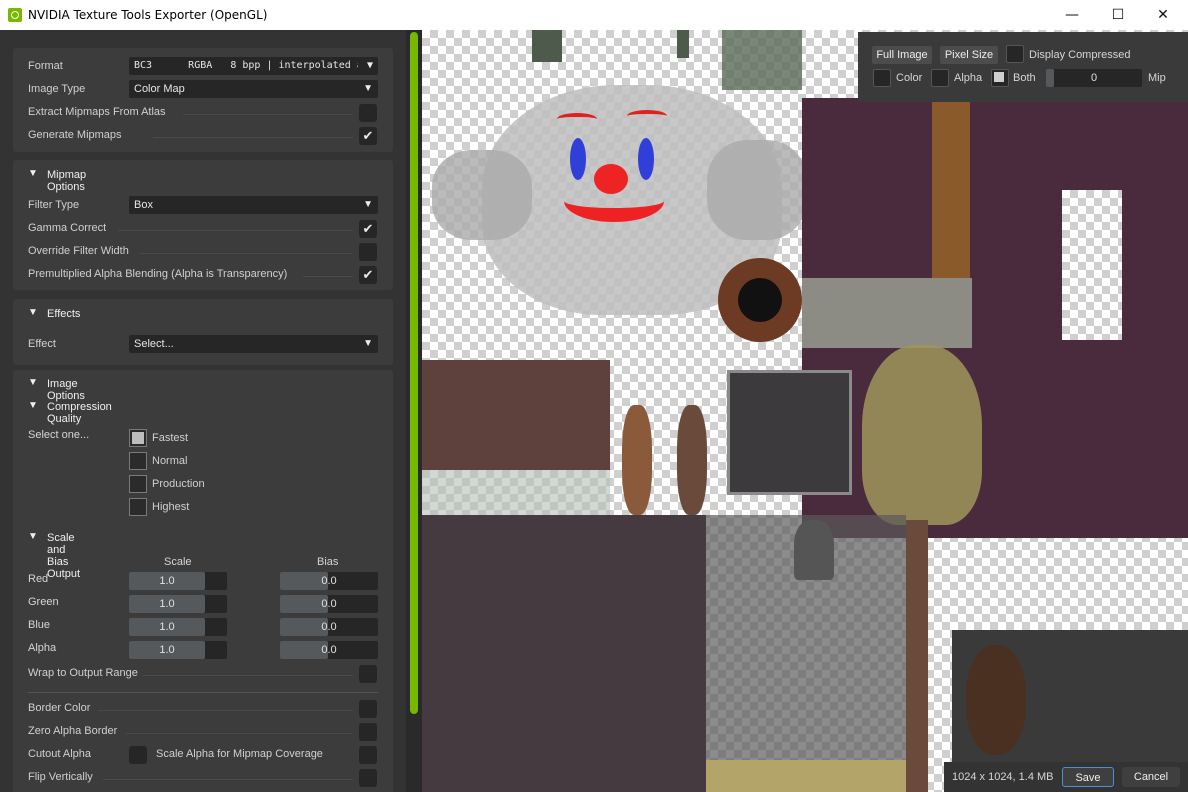 The height and width of the screenshot is (792, 1188). What do you see at coordinates (969, 55) in the screenshot?
I see `pixel-size-button: Pixel Size` at bounding box center [969, 55].